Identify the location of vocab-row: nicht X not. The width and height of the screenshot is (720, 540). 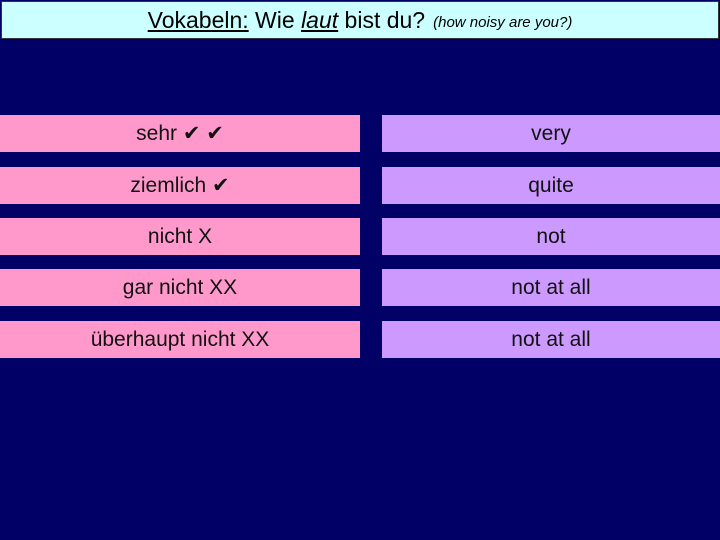
(360, 236).